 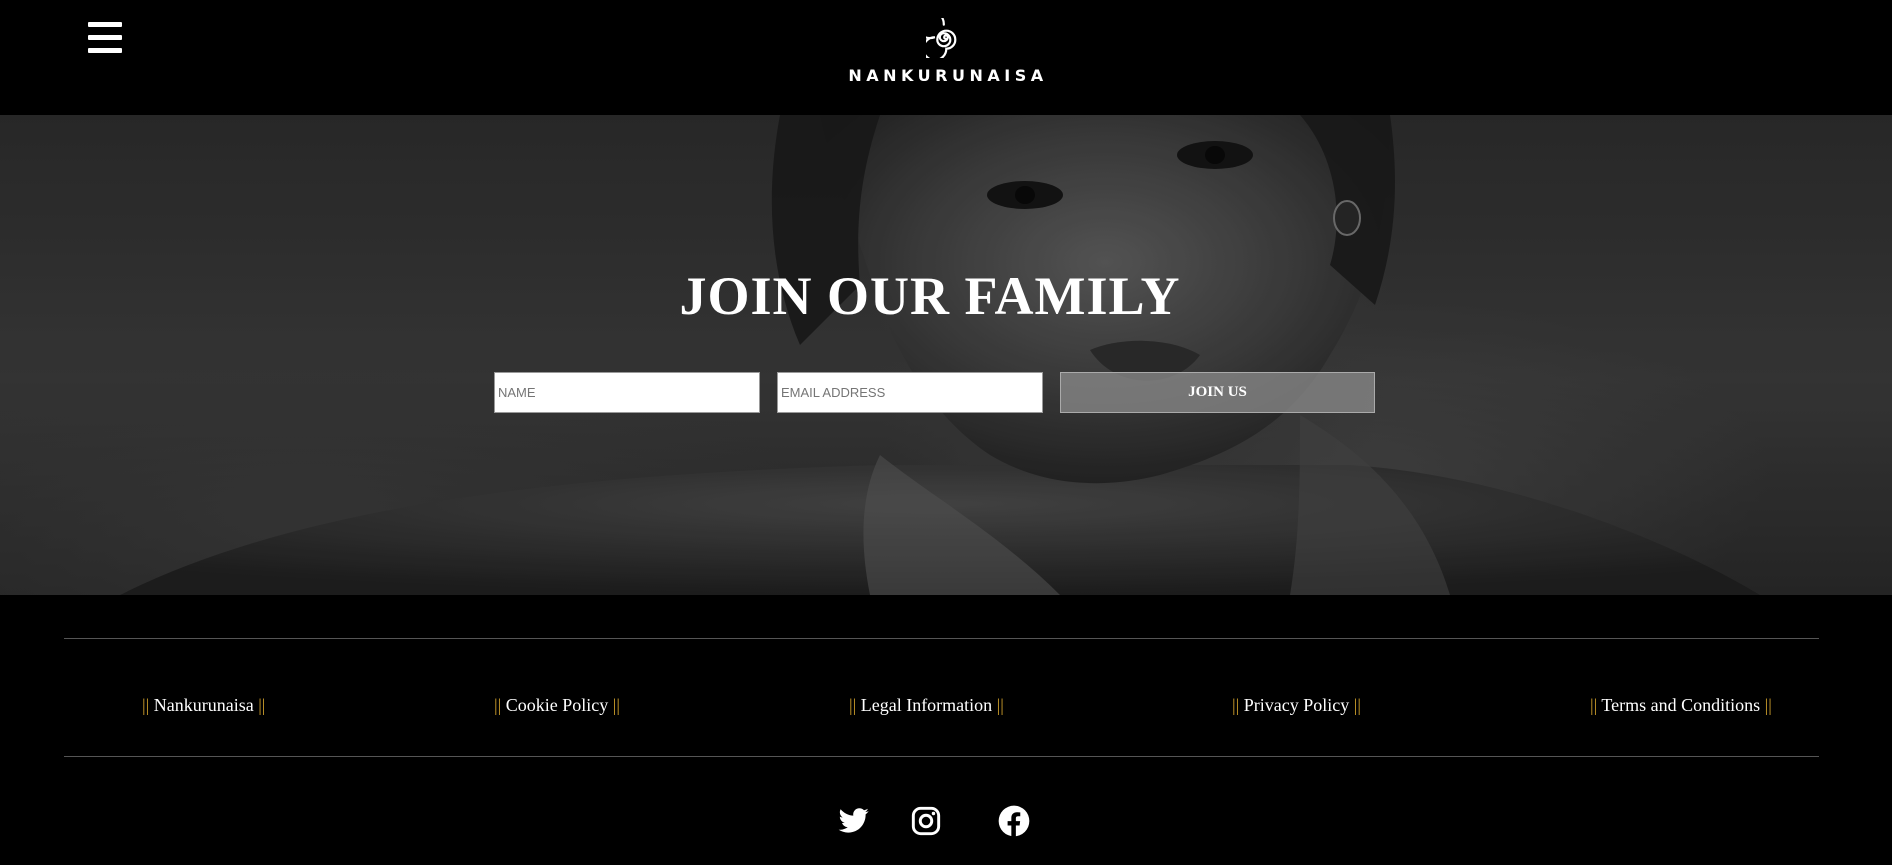 I want to click on footer-link-label: Nankurunaisa, so click(x=203, y=705).